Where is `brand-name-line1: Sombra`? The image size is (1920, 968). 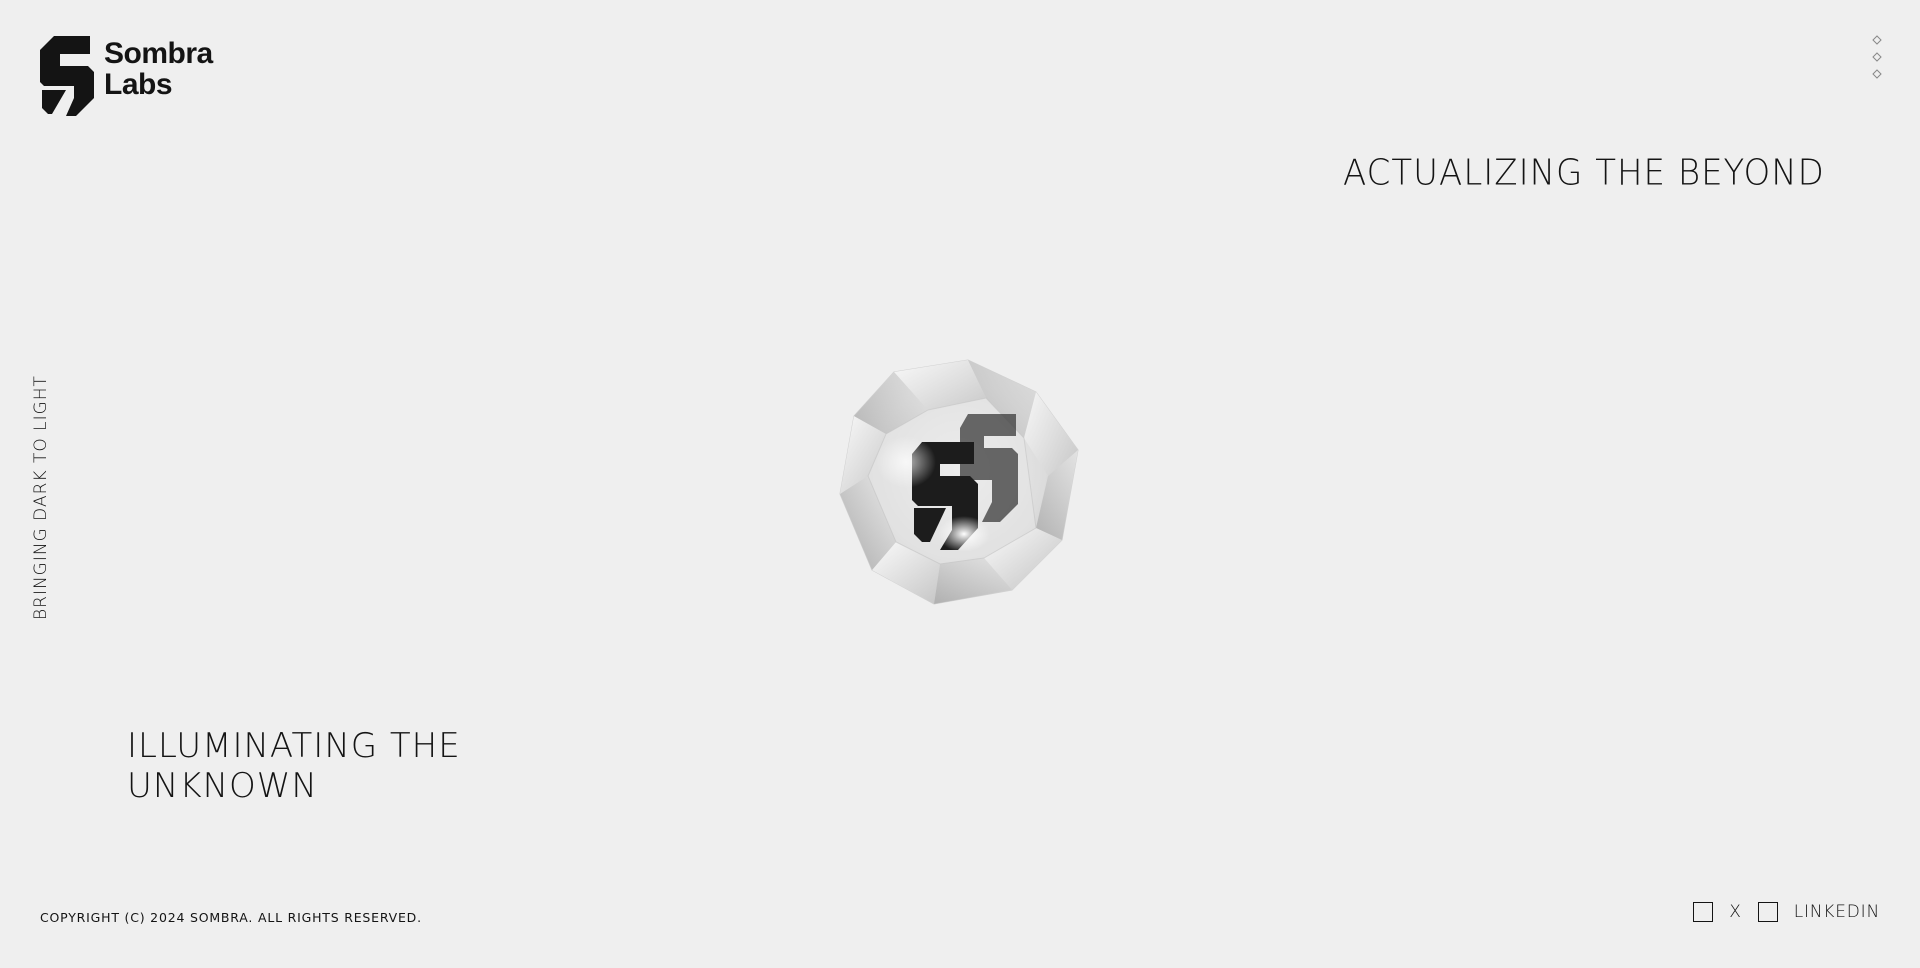 brand-name-line1: Sombra is located at coordinates (158, 53).